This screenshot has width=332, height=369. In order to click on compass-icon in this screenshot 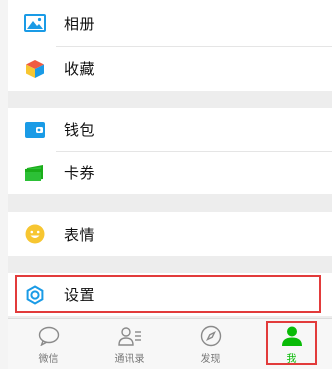, I will do `click(211, 336)`.